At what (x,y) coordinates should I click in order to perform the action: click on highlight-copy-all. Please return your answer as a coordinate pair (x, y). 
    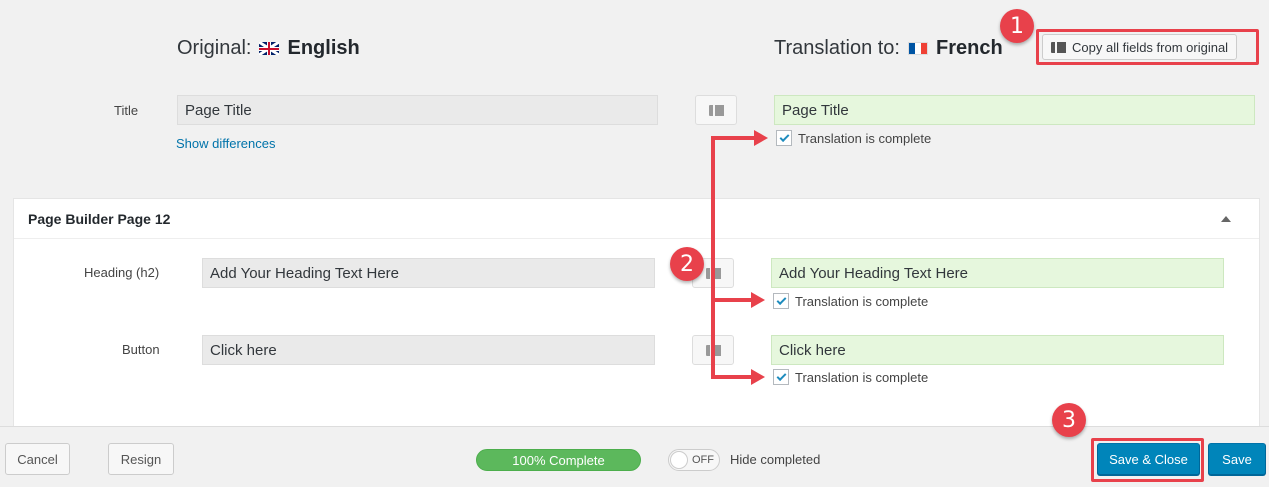
    Looking at the image, I should click on (1147, 47).